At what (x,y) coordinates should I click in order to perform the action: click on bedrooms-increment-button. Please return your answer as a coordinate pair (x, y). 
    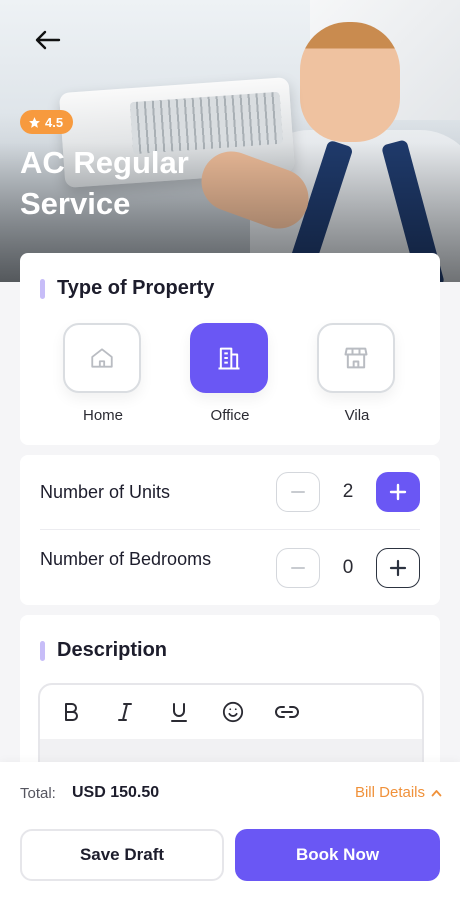
    Looking at the image, I should click on (398, 568).